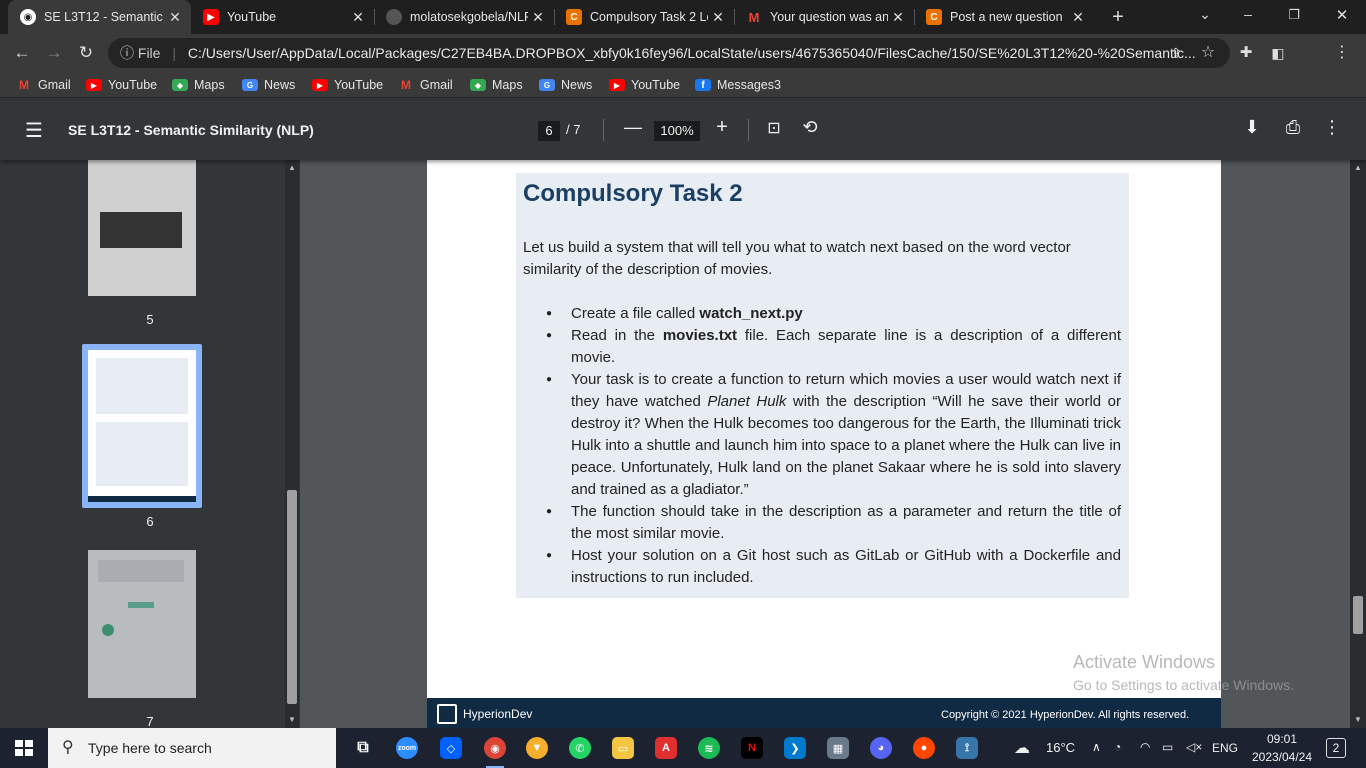 The image size is (1366, 768). Describe the element at coordinates (211, 17) in the screenshot. I see `youtube-icon: ▶` at that location.